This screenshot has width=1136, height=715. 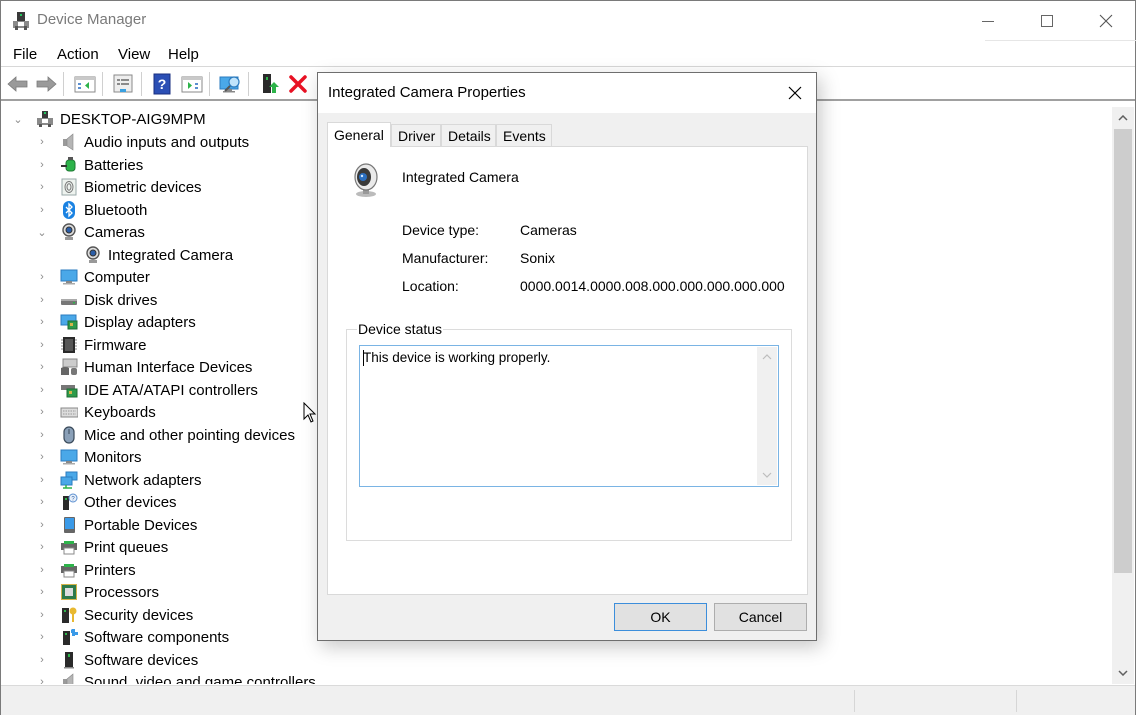 I want to click on uninstall-device-button, so click(x=298, y=84).